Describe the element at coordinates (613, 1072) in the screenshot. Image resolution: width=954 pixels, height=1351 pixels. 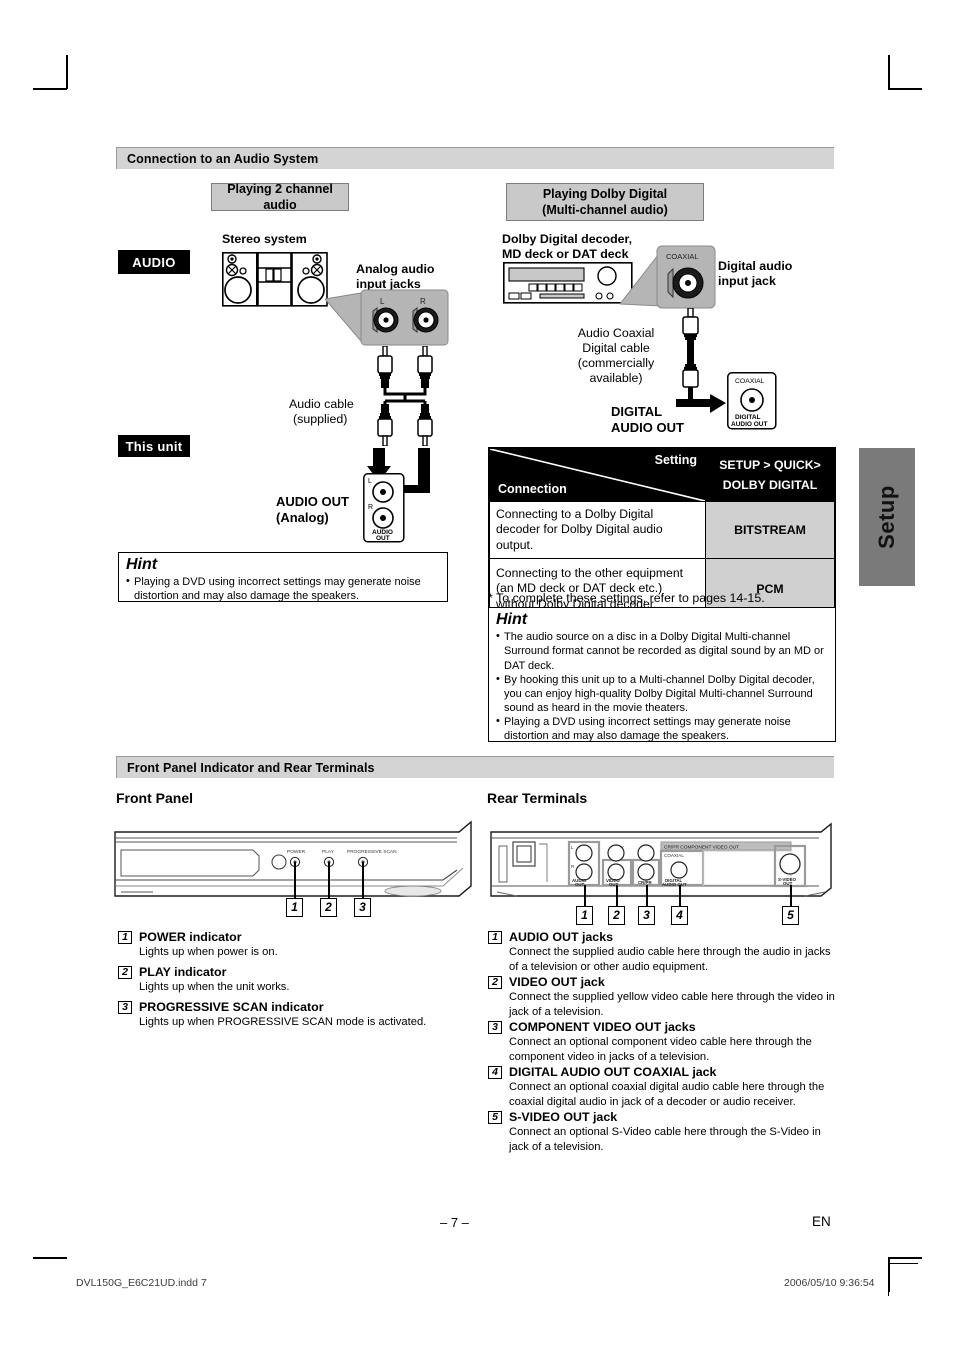
I see `item-title: DIGITAL AUDIO OUT COAXIAL jack` at that location.